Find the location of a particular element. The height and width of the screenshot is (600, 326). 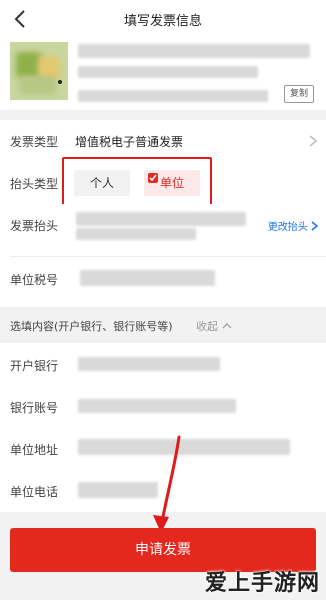

invoice-type-value: 增值税电子普通发票 is located at coordinates (129, 142).